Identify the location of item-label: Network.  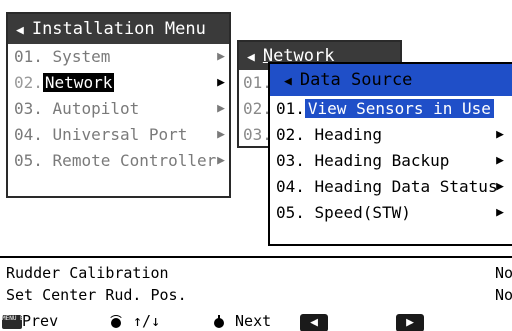
(78, 82).